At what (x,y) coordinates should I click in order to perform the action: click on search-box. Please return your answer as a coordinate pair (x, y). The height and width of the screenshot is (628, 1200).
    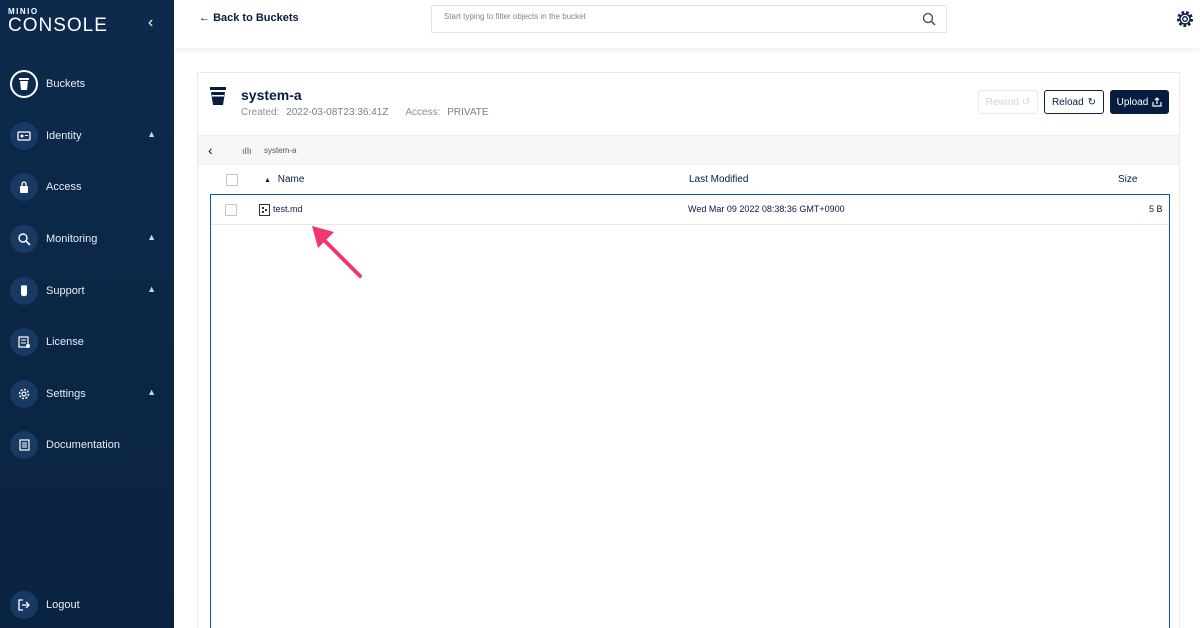
    Looking at the image, I should click on (689, 19).